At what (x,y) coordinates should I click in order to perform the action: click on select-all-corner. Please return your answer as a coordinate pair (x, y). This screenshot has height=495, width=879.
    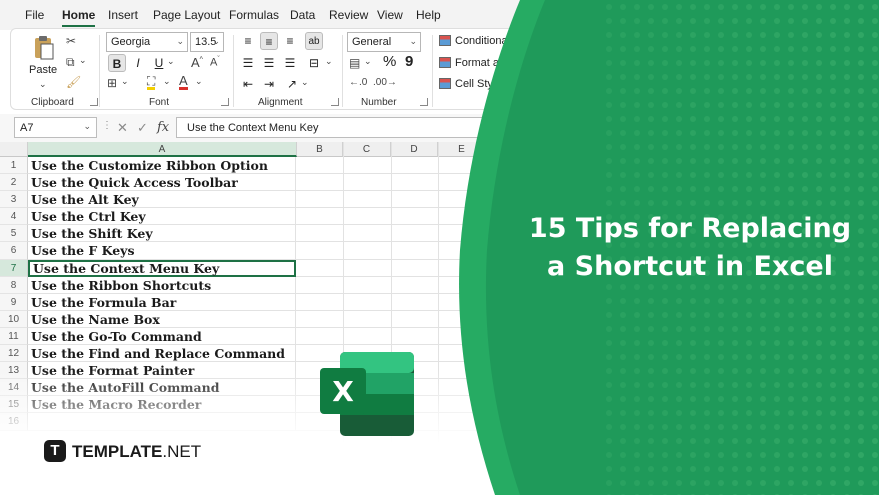
    Looking at the image, I should click on (14, 149).